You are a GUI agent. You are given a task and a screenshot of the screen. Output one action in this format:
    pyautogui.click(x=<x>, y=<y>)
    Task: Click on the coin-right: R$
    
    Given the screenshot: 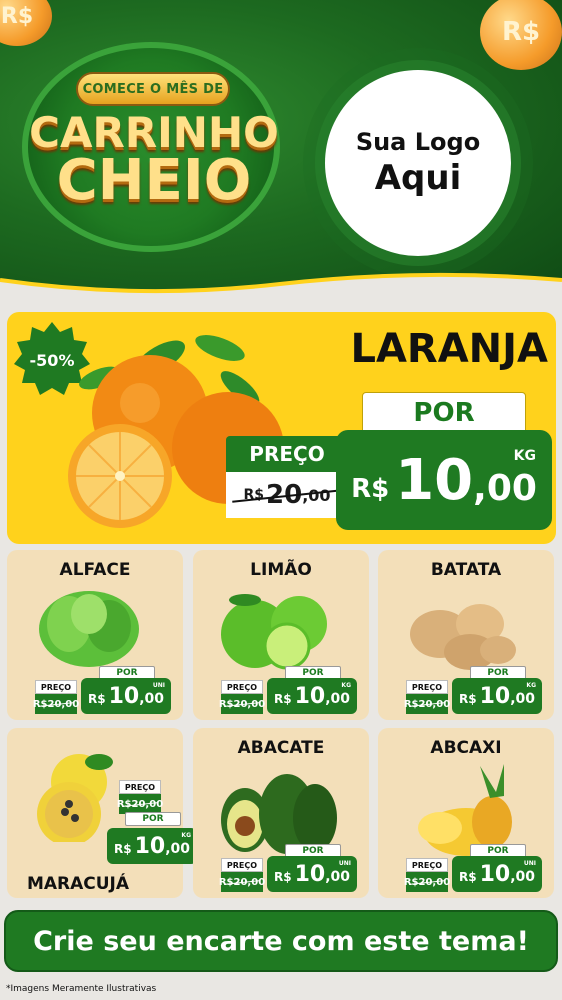 What is the action you would take?
    pyautogui.click(x=521, y=35)
    